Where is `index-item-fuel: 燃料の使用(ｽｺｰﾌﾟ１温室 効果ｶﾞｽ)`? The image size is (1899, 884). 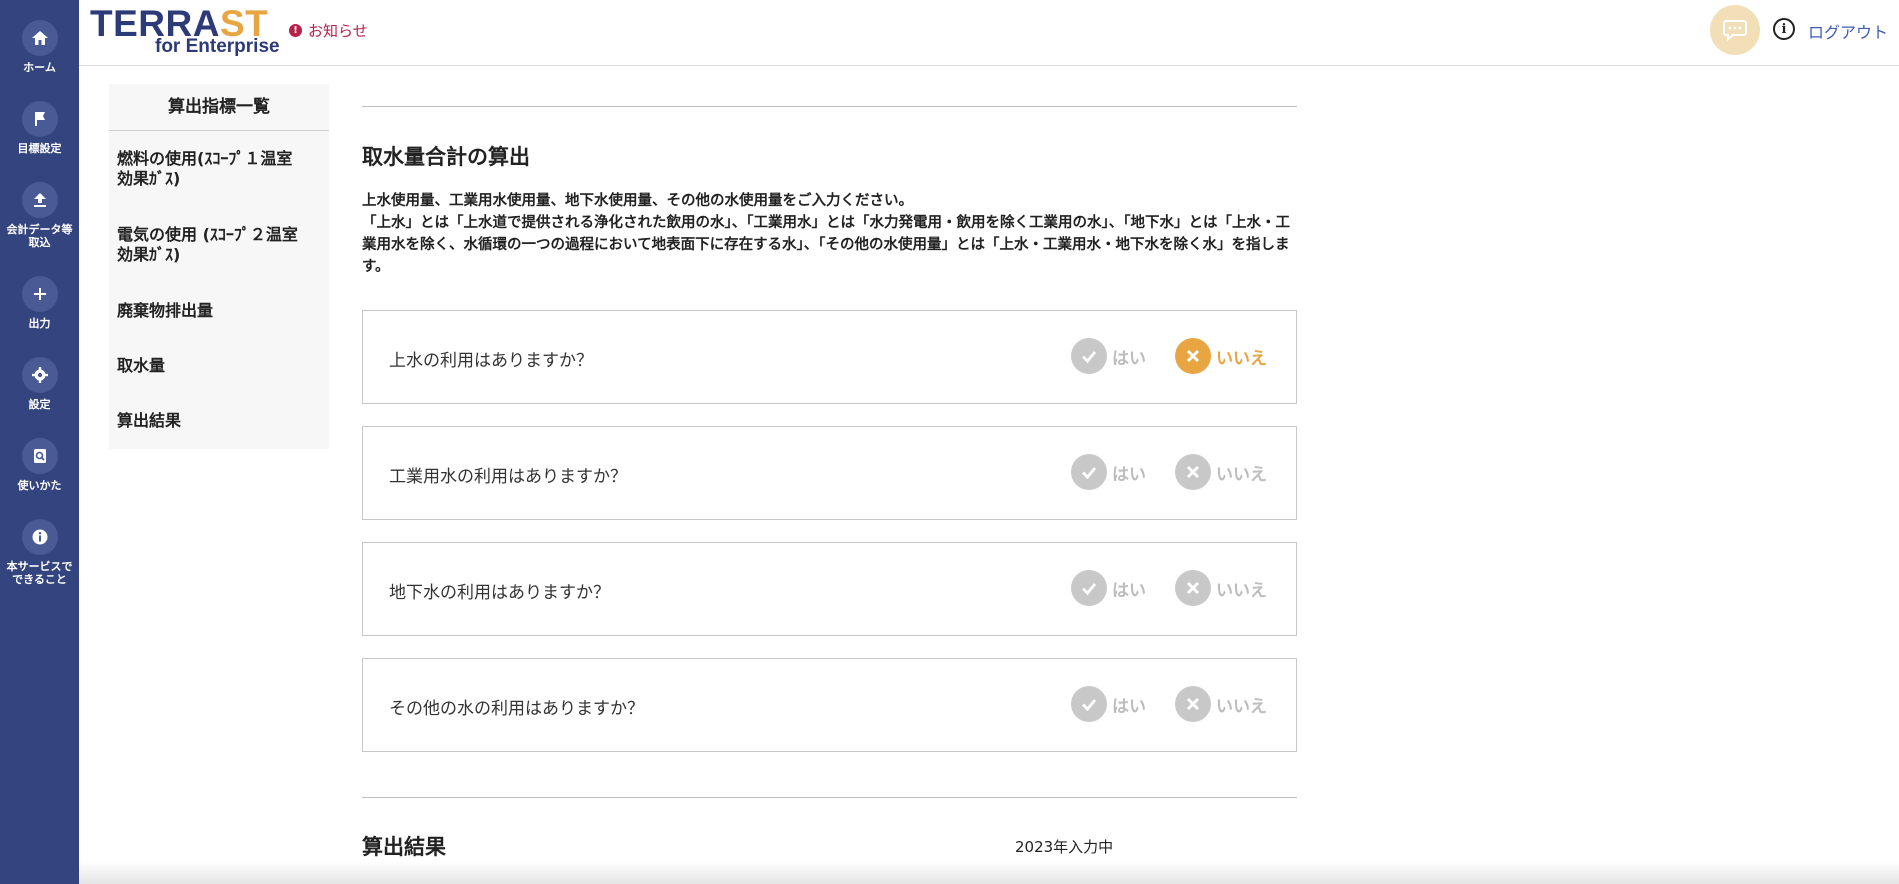 index-item-fuel: 燃料の使用(ｽｺｰﾌﾟ１温室 効果ｶﾞｽ) is located at coordinates (219, 169).